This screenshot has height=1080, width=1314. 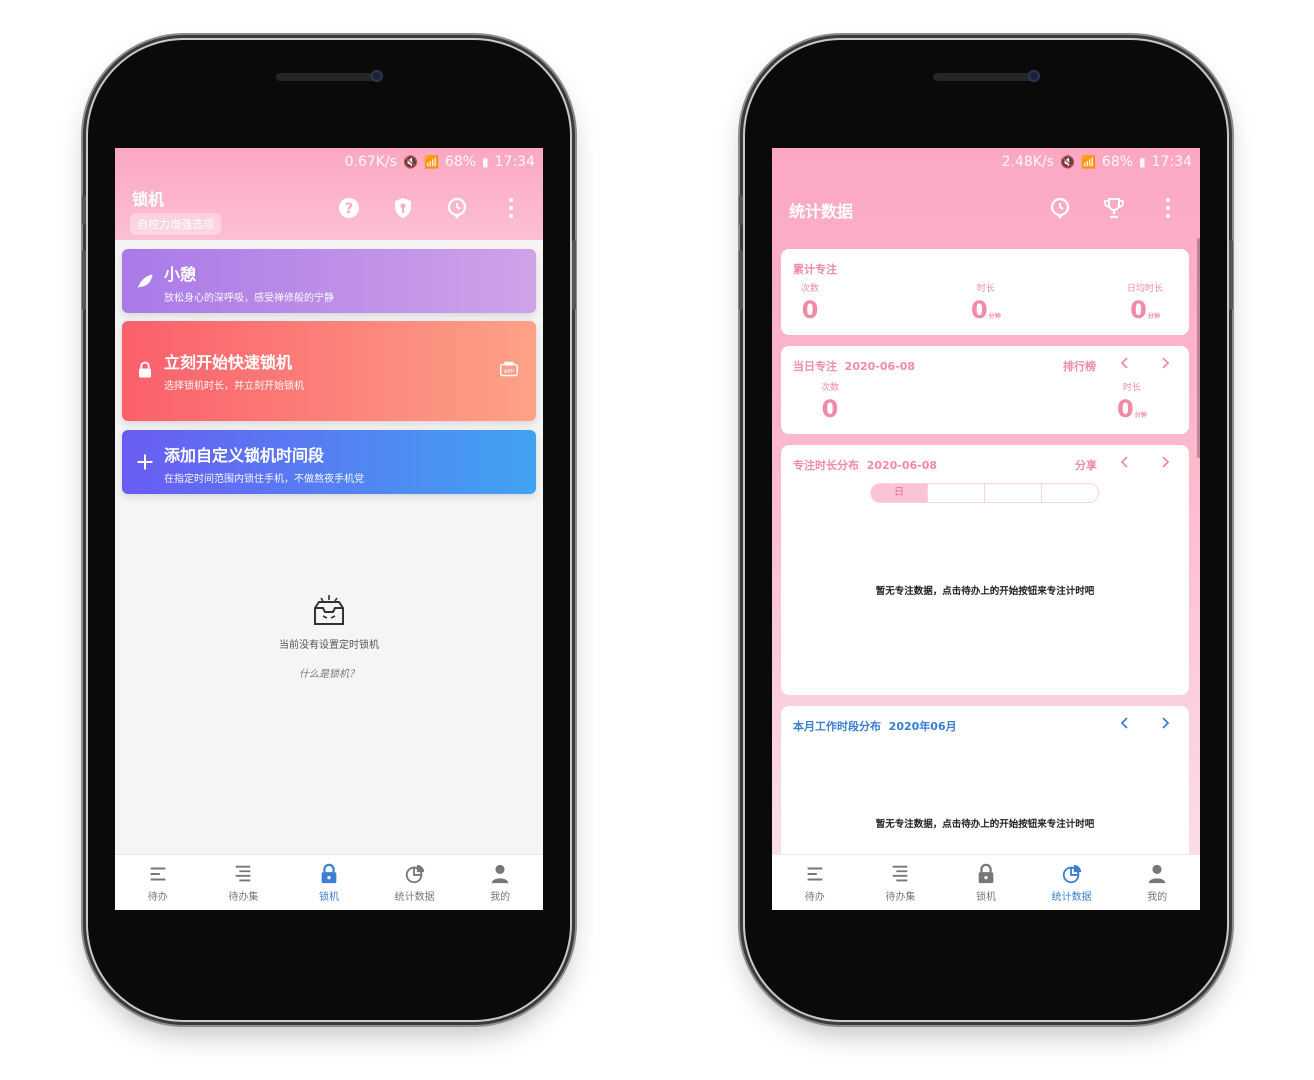 I want to click on page-title: 锁机, so click(x=148, y=199).